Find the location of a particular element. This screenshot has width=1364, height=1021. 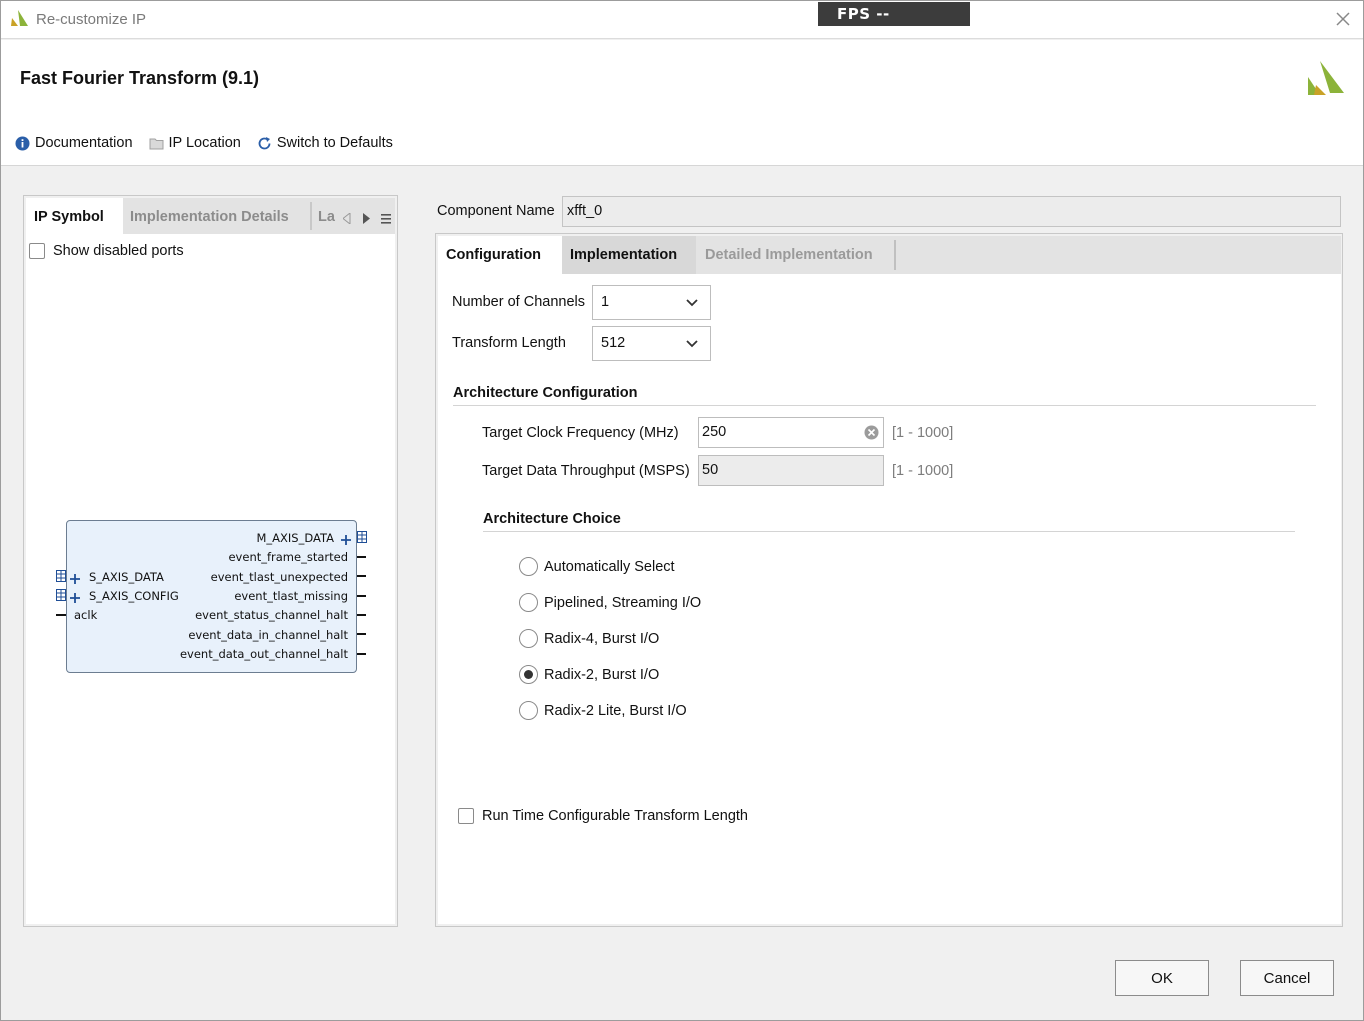

tab-detailed-implementation: Detailed Implementation is located at coordinates (795, 255).